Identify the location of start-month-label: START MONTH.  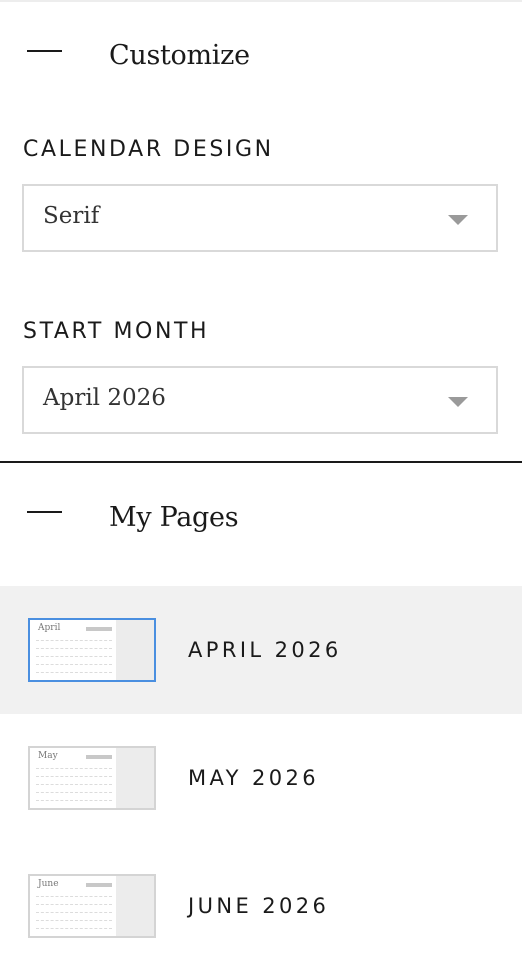
(116, 331).